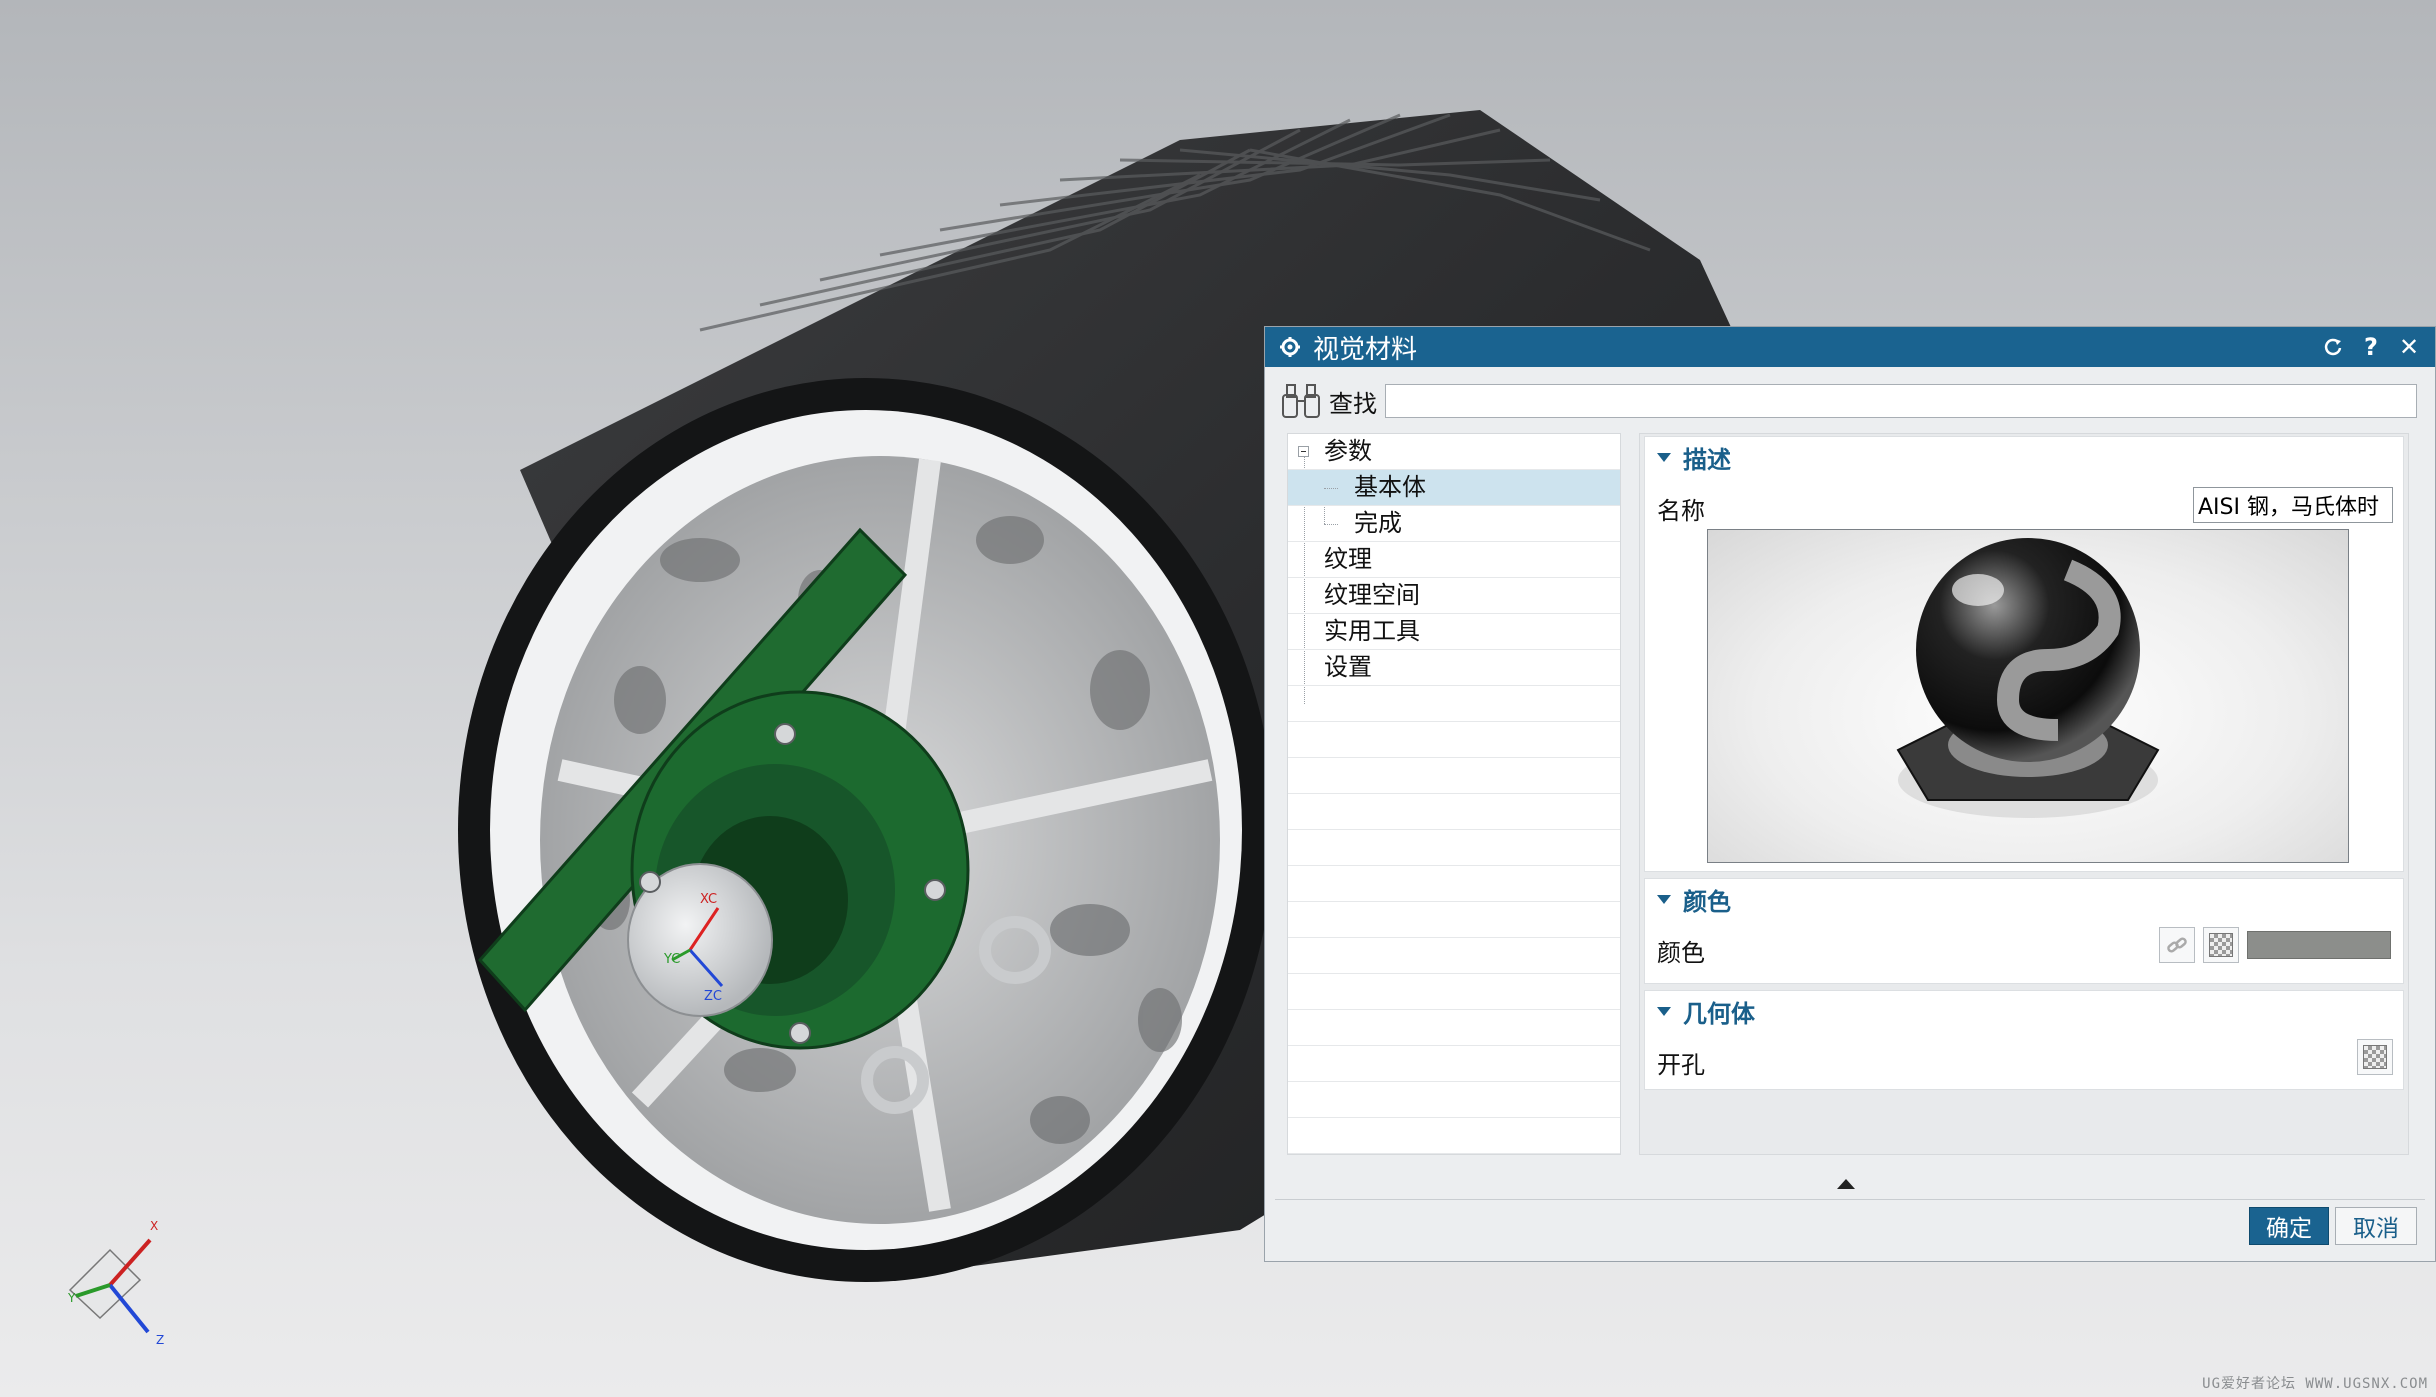 This screenshot has width=2436, height=1397. Describe the element at coordinates (1290, 347) in the screenshot. I see `gear-icon` at that location.